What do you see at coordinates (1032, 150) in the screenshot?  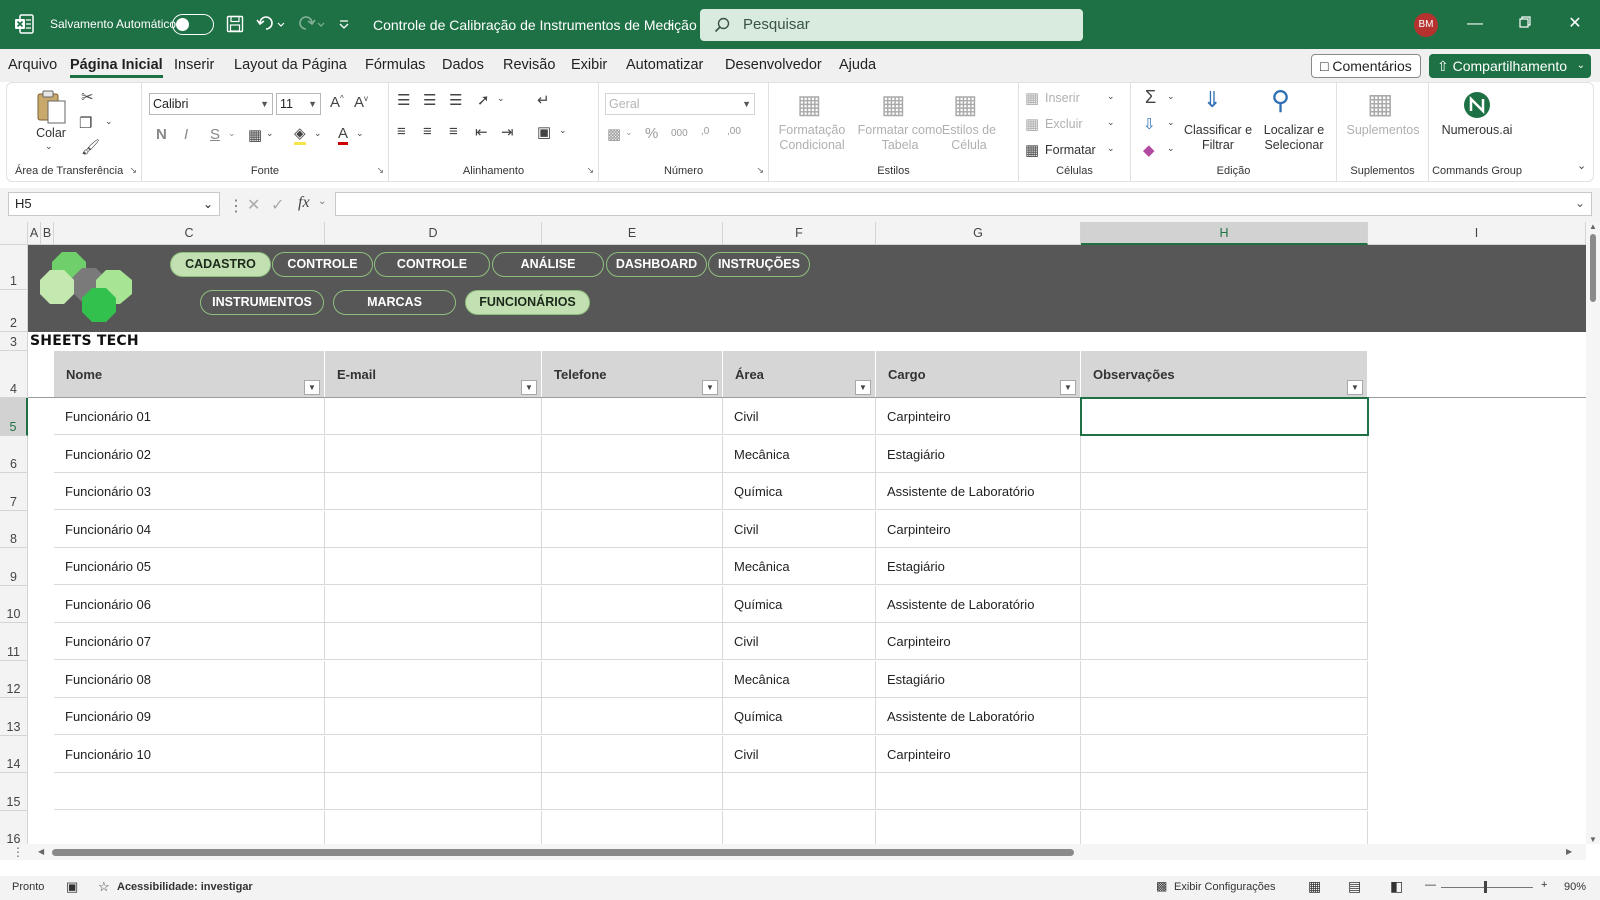 I see `format-cells-icon: ▦` at bounding box center [1032, 150].